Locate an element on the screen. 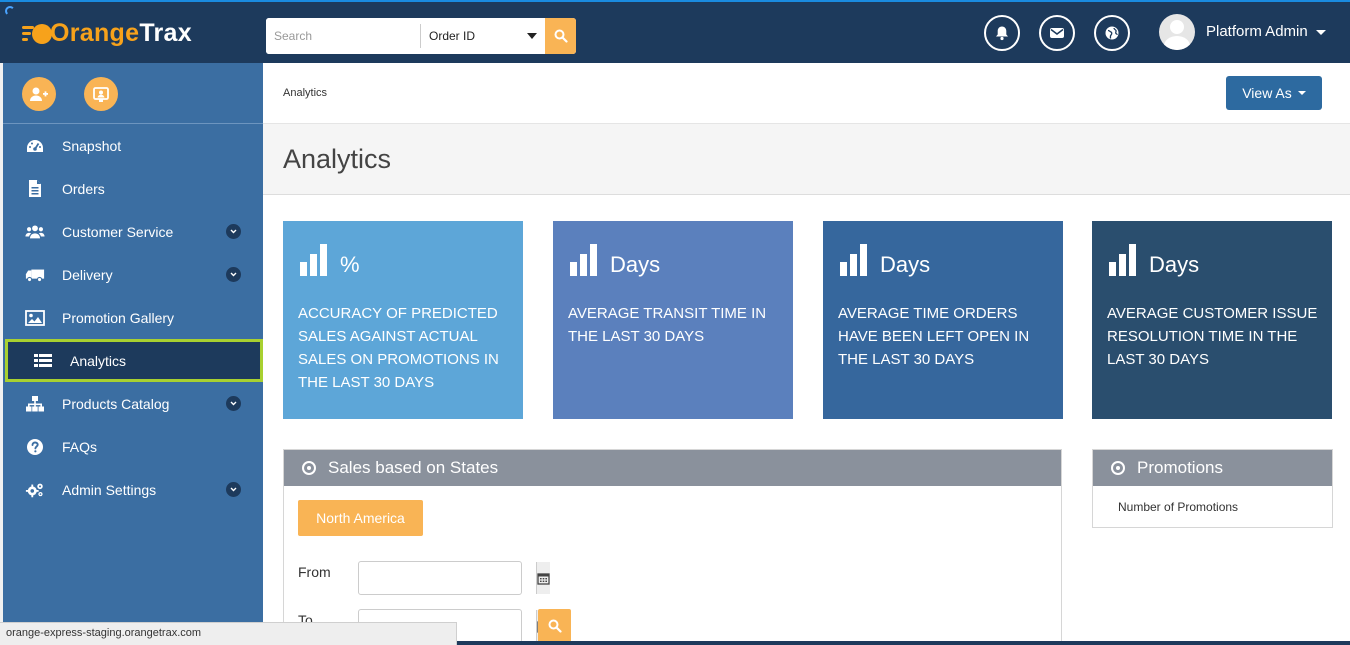 The image size is (1350, 645). from-label: From is located at coordinates (314, 572).